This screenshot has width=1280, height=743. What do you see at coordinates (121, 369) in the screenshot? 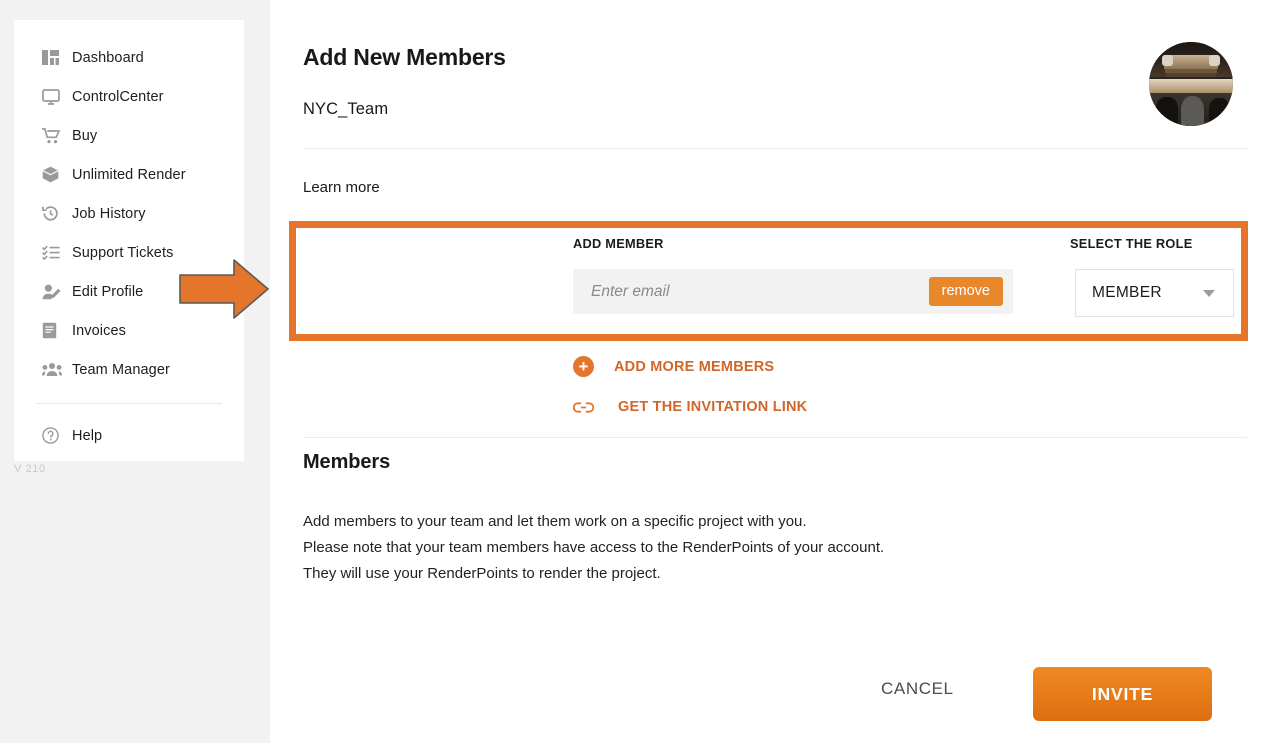
I see `sidebar-item-label: Team Manager` at bounding box center [121, 369].